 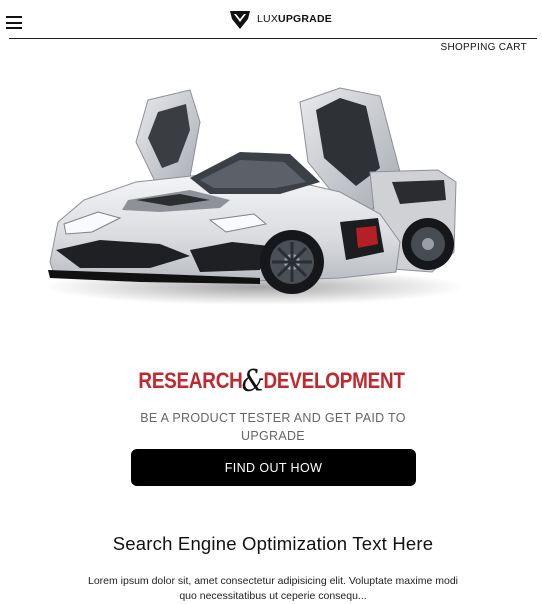 What do you see at coordinates (273, 467) in the screenshot?
I see `find-out-how-button: FIND OUT HOW` at bounding box center [273, 467].